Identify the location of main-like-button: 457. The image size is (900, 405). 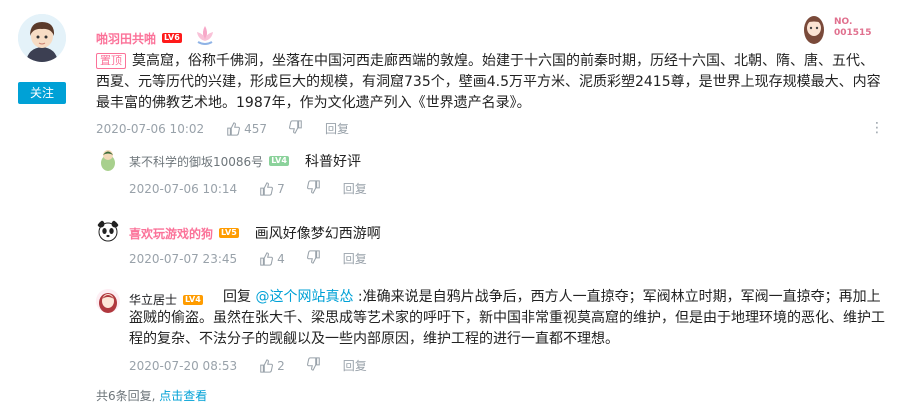
(246, 129).